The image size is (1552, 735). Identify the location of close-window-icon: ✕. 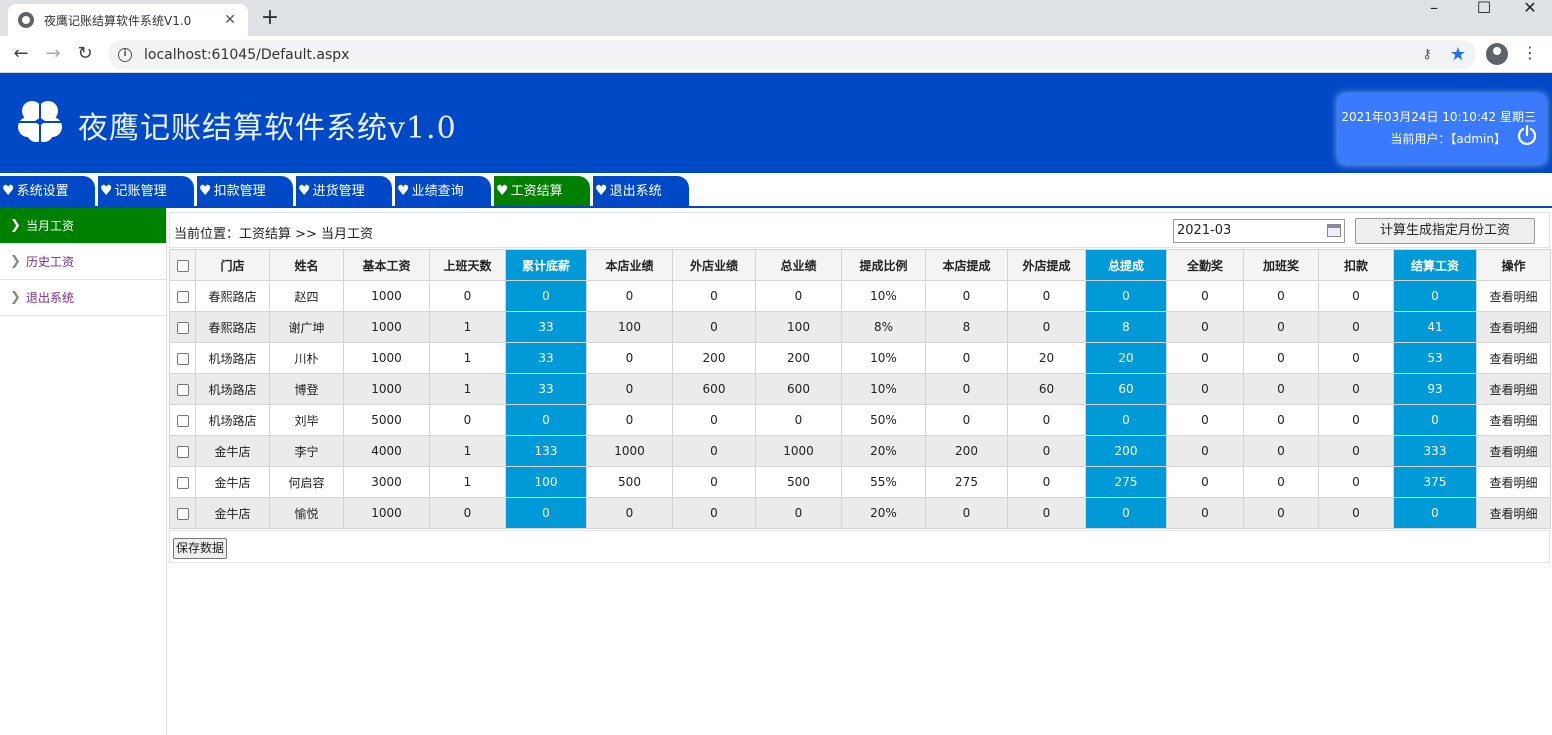
(1530, 8).